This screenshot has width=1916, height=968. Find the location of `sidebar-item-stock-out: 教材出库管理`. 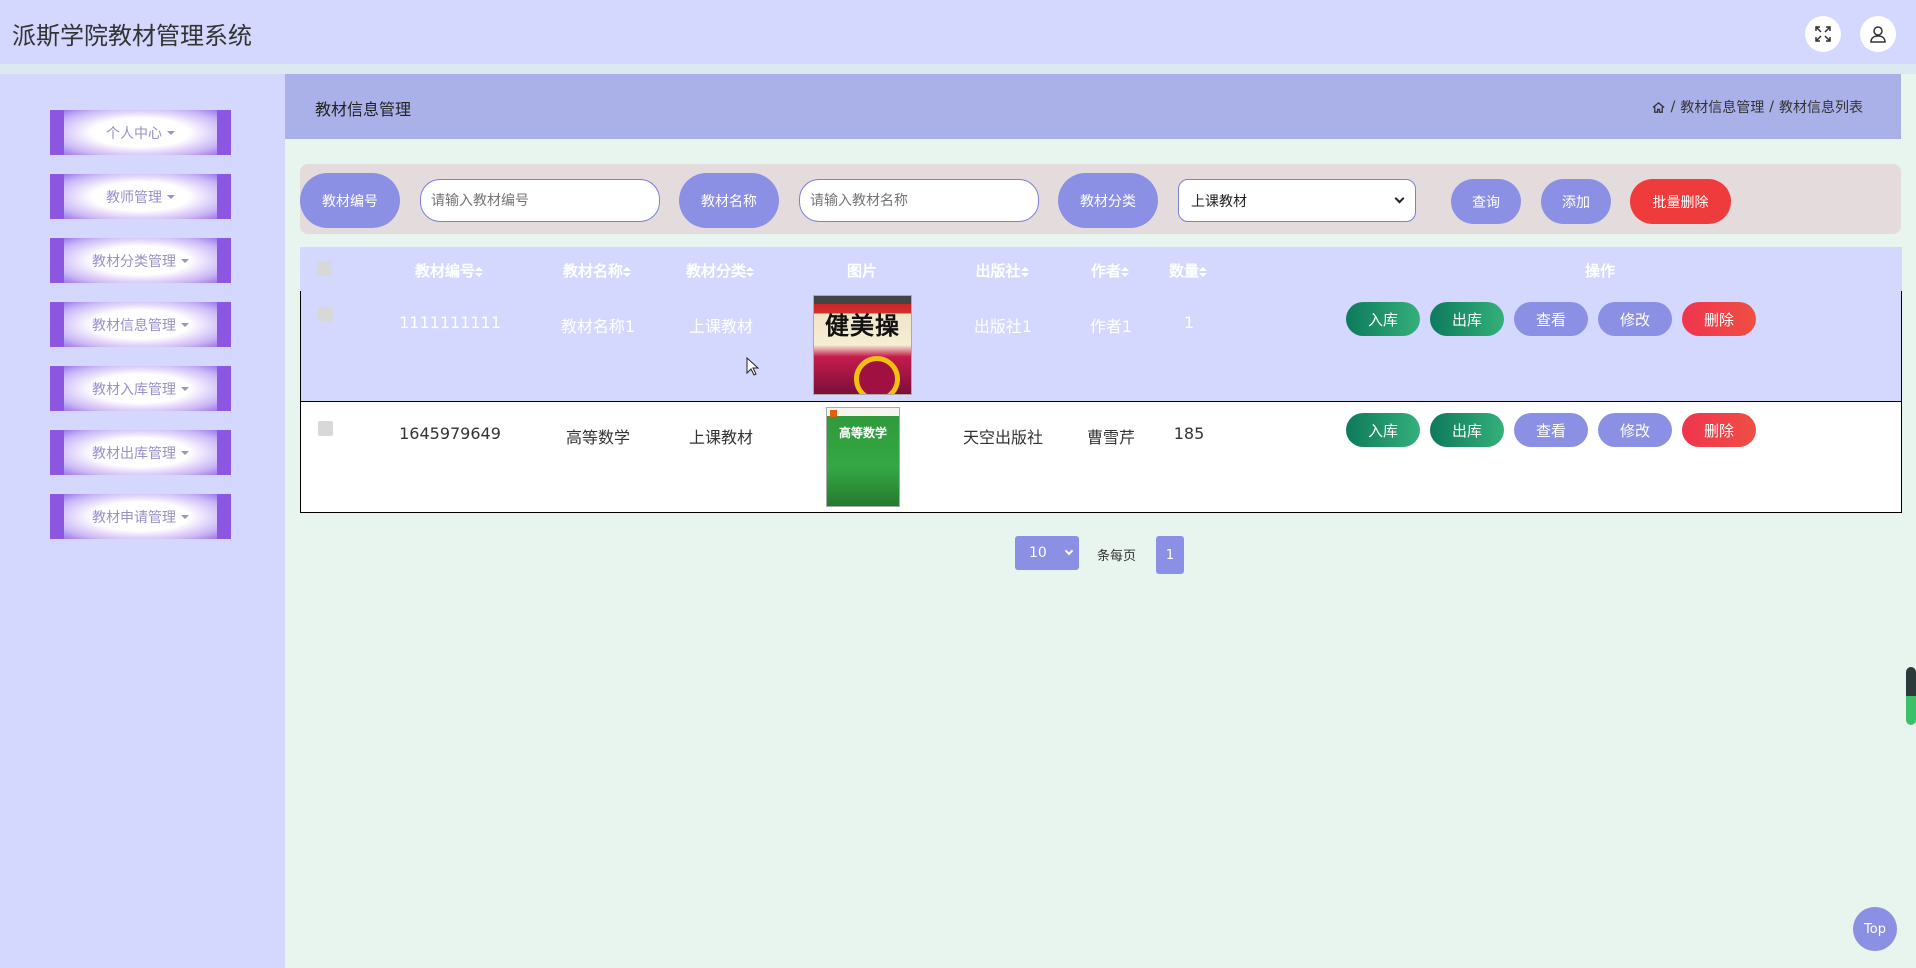

sidebar-item-stock-out: 教材出库管理 is located at coordinates (140, 452).